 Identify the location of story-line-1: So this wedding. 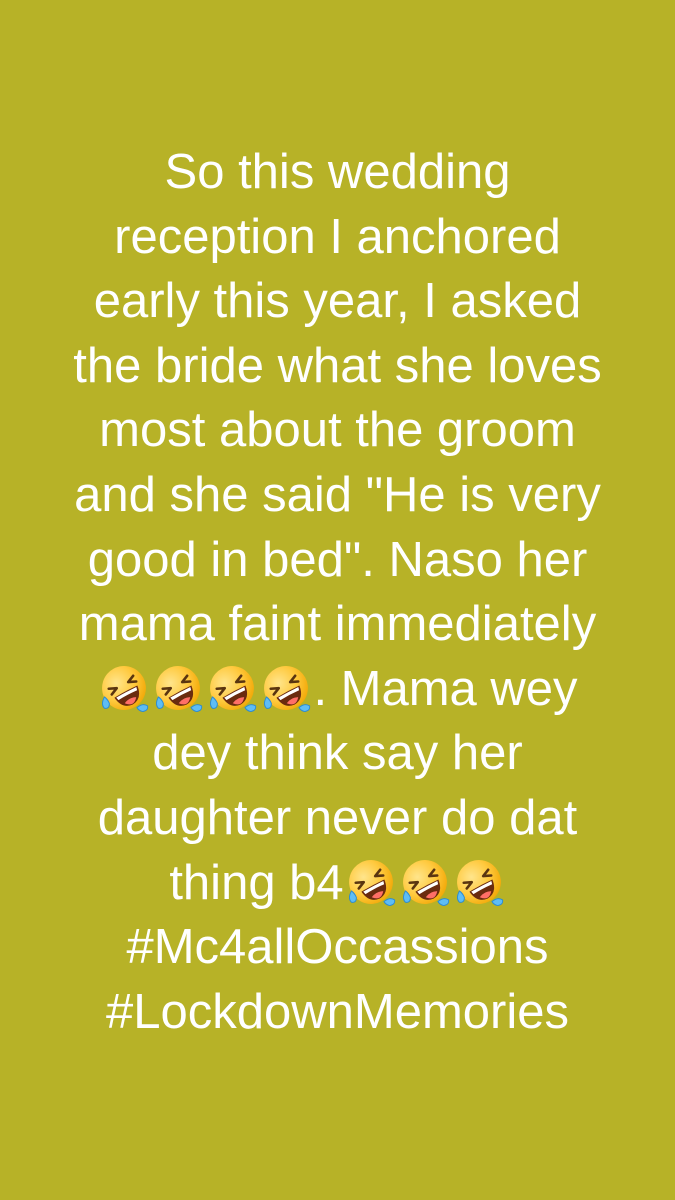
(337, 172).